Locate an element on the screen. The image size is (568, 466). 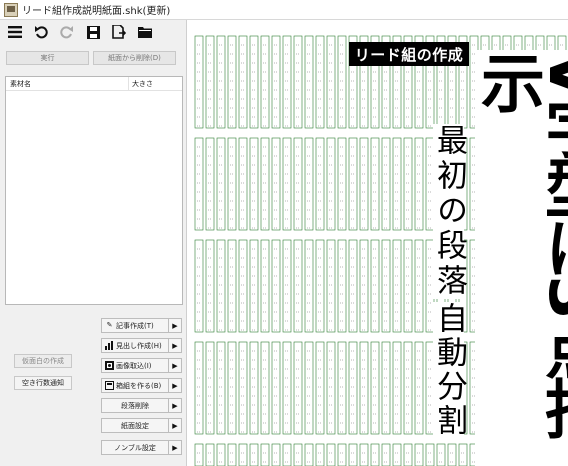
page-number-settings-button: ノンブル設定 is located at coordinates (135, 447).